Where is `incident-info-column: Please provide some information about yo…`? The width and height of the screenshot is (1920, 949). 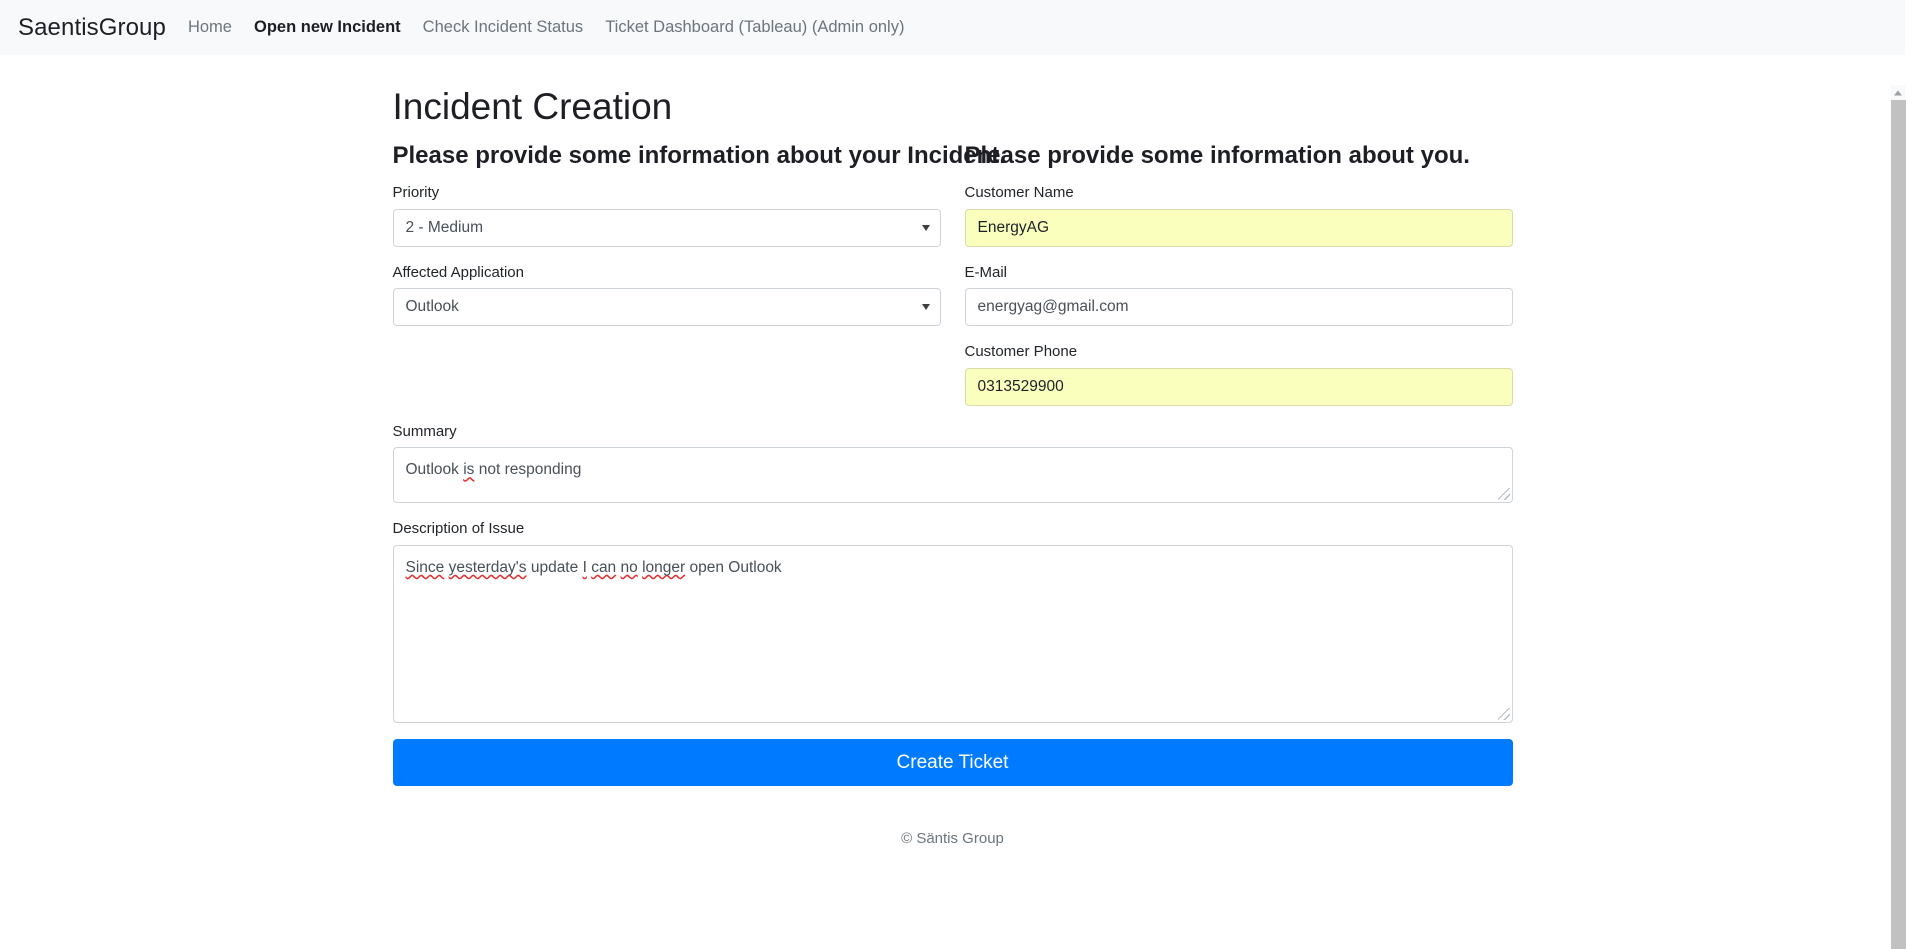 incident-info-column: Please provide some information about yo… is located at coordinates (699, 281).